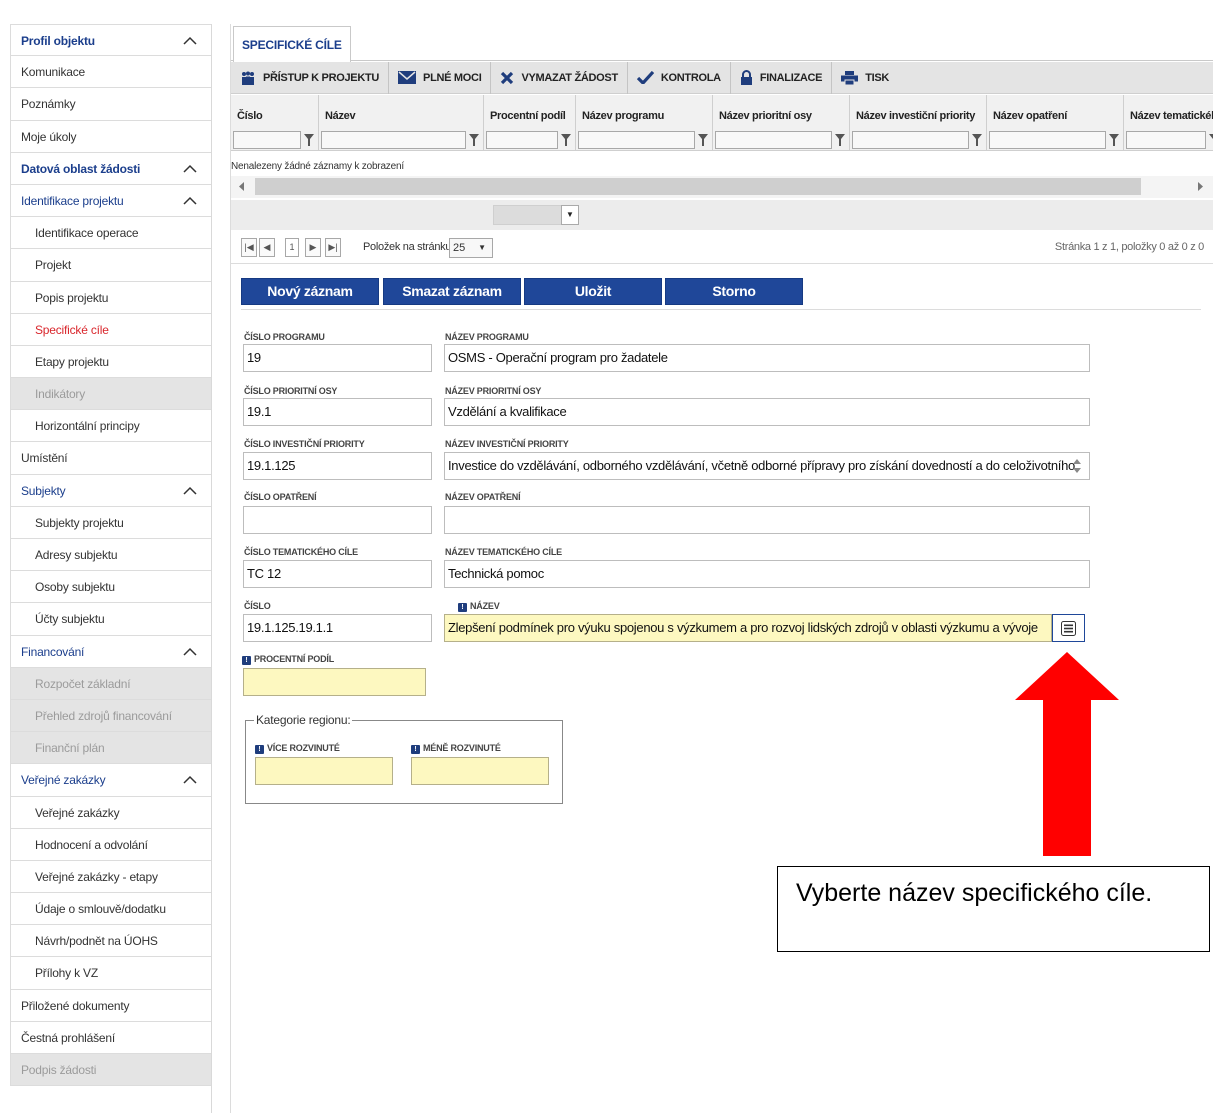 This screenshot has height=1113, width=1213. What do you see at coordinates (337, 466) in the screenshot?
I see `invest-number-field: 19.1.125` at bounding box center [337, 466].